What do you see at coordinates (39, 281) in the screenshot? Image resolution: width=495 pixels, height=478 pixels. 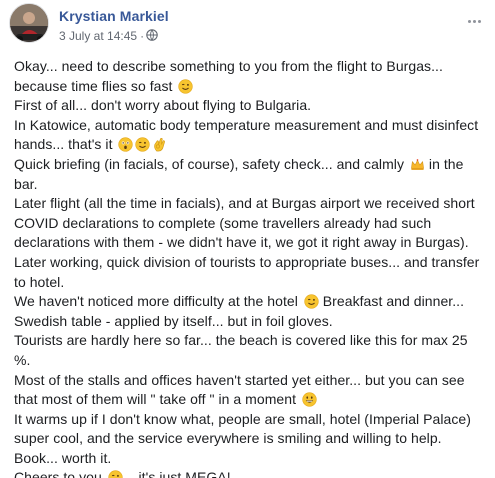 I see `post-line: to hotel.` at bounding box center [39, 281].